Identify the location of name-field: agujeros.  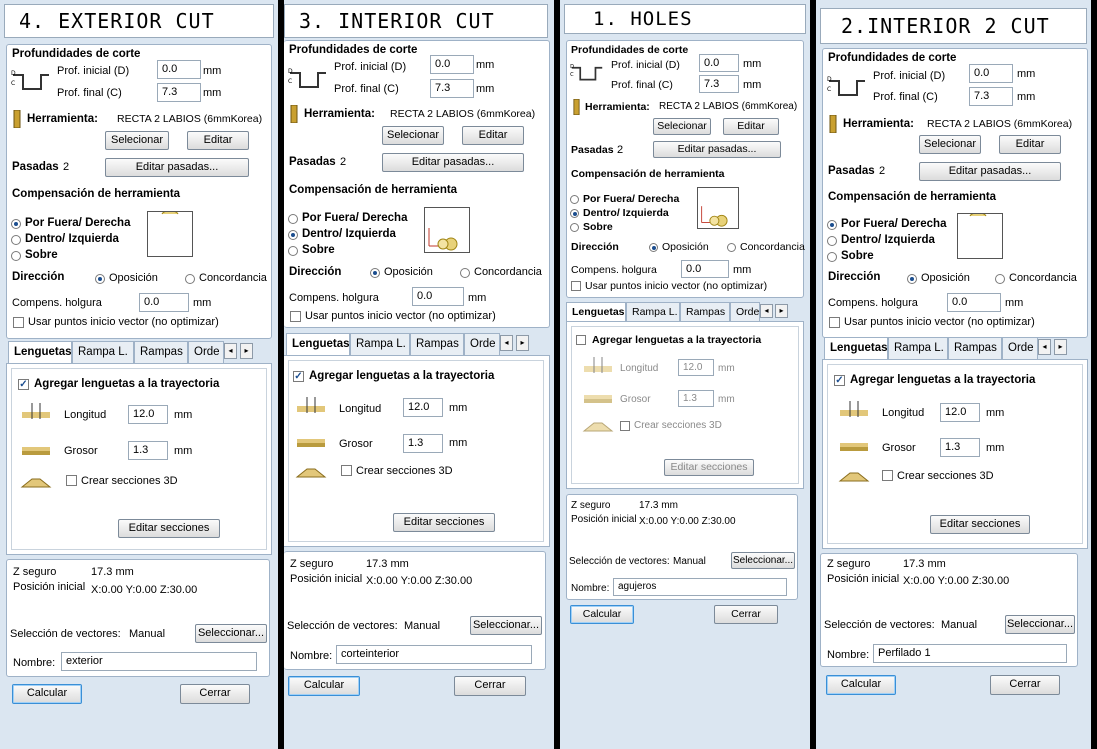
(700, 587).